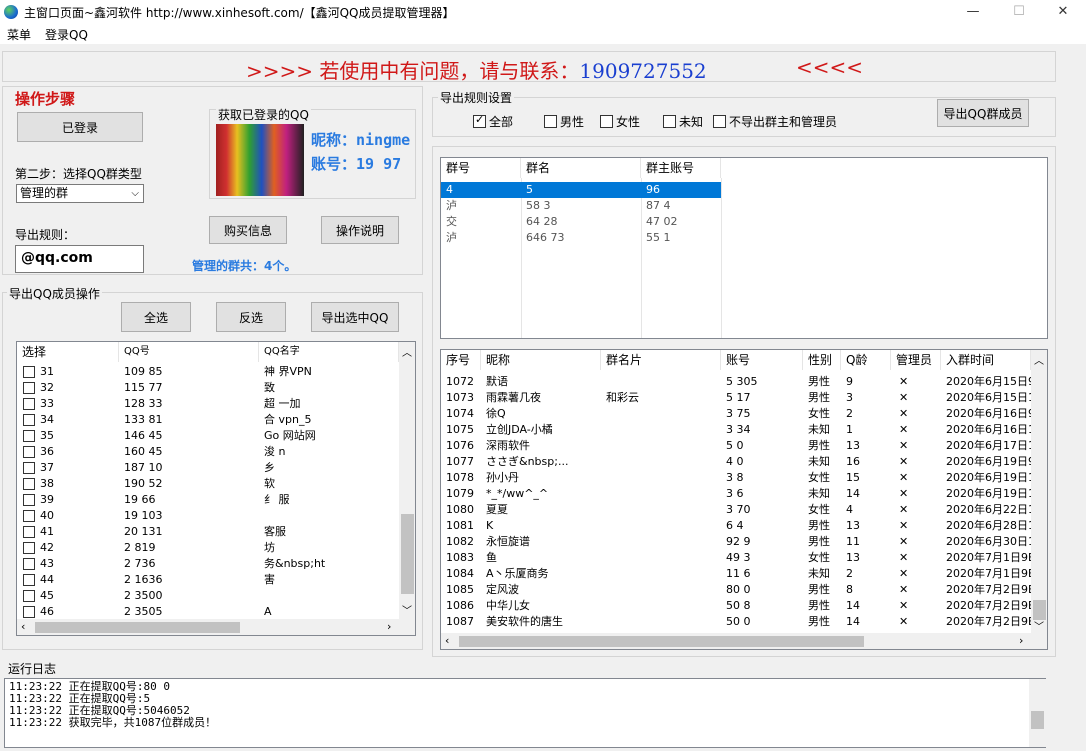 This screenshot has width=1086, height=751. Describe the element at coordinates (1019, 12) in the screenshot. I see `maximize-button: ☐` at that location.